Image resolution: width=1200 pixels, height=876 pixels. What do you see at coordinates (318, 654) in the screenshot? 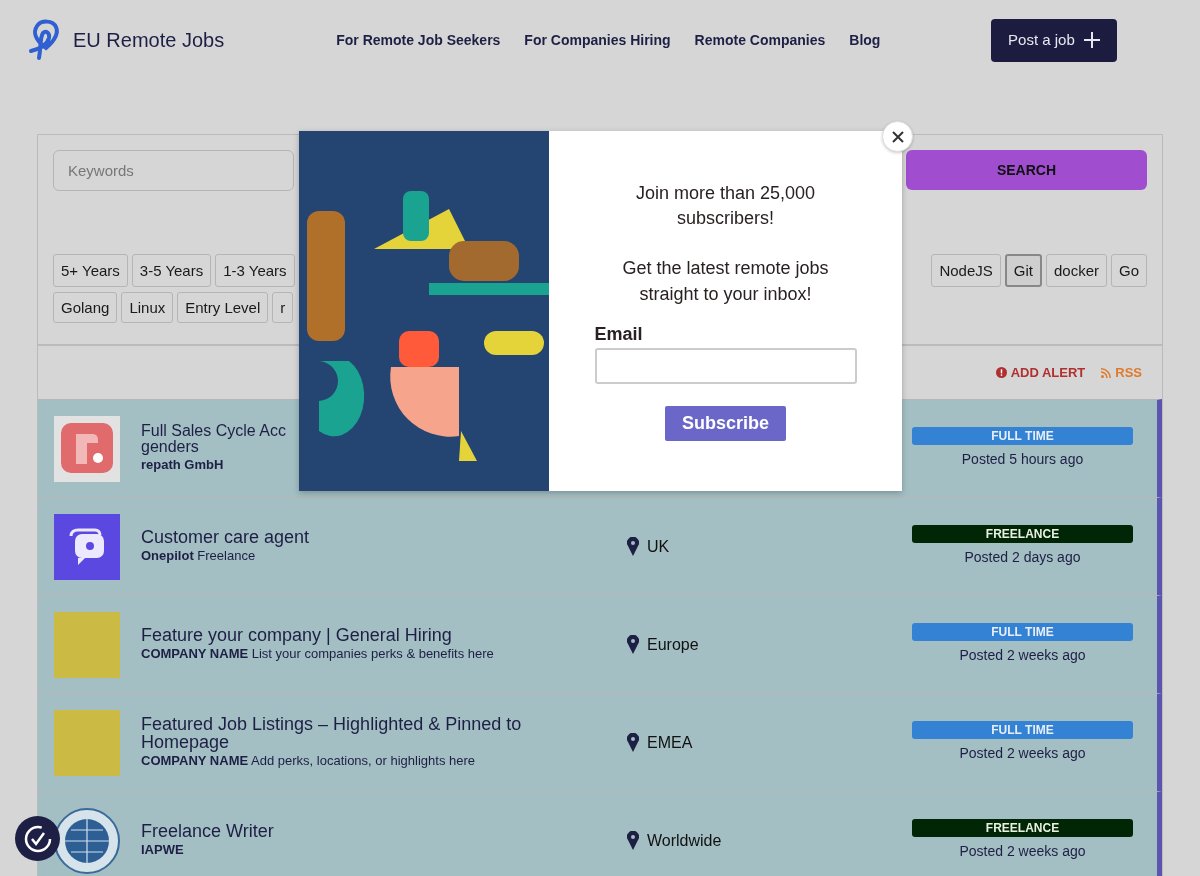
I see `company-line: COMPANY NAME List your companies perks & benefits here` at bounding box center [318, 654].